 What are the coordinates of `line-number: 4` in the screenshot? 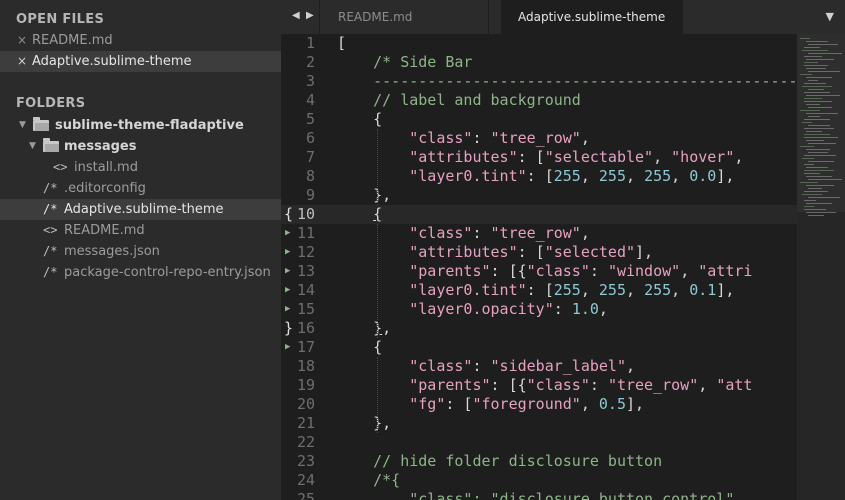 It's located at (310, 100).